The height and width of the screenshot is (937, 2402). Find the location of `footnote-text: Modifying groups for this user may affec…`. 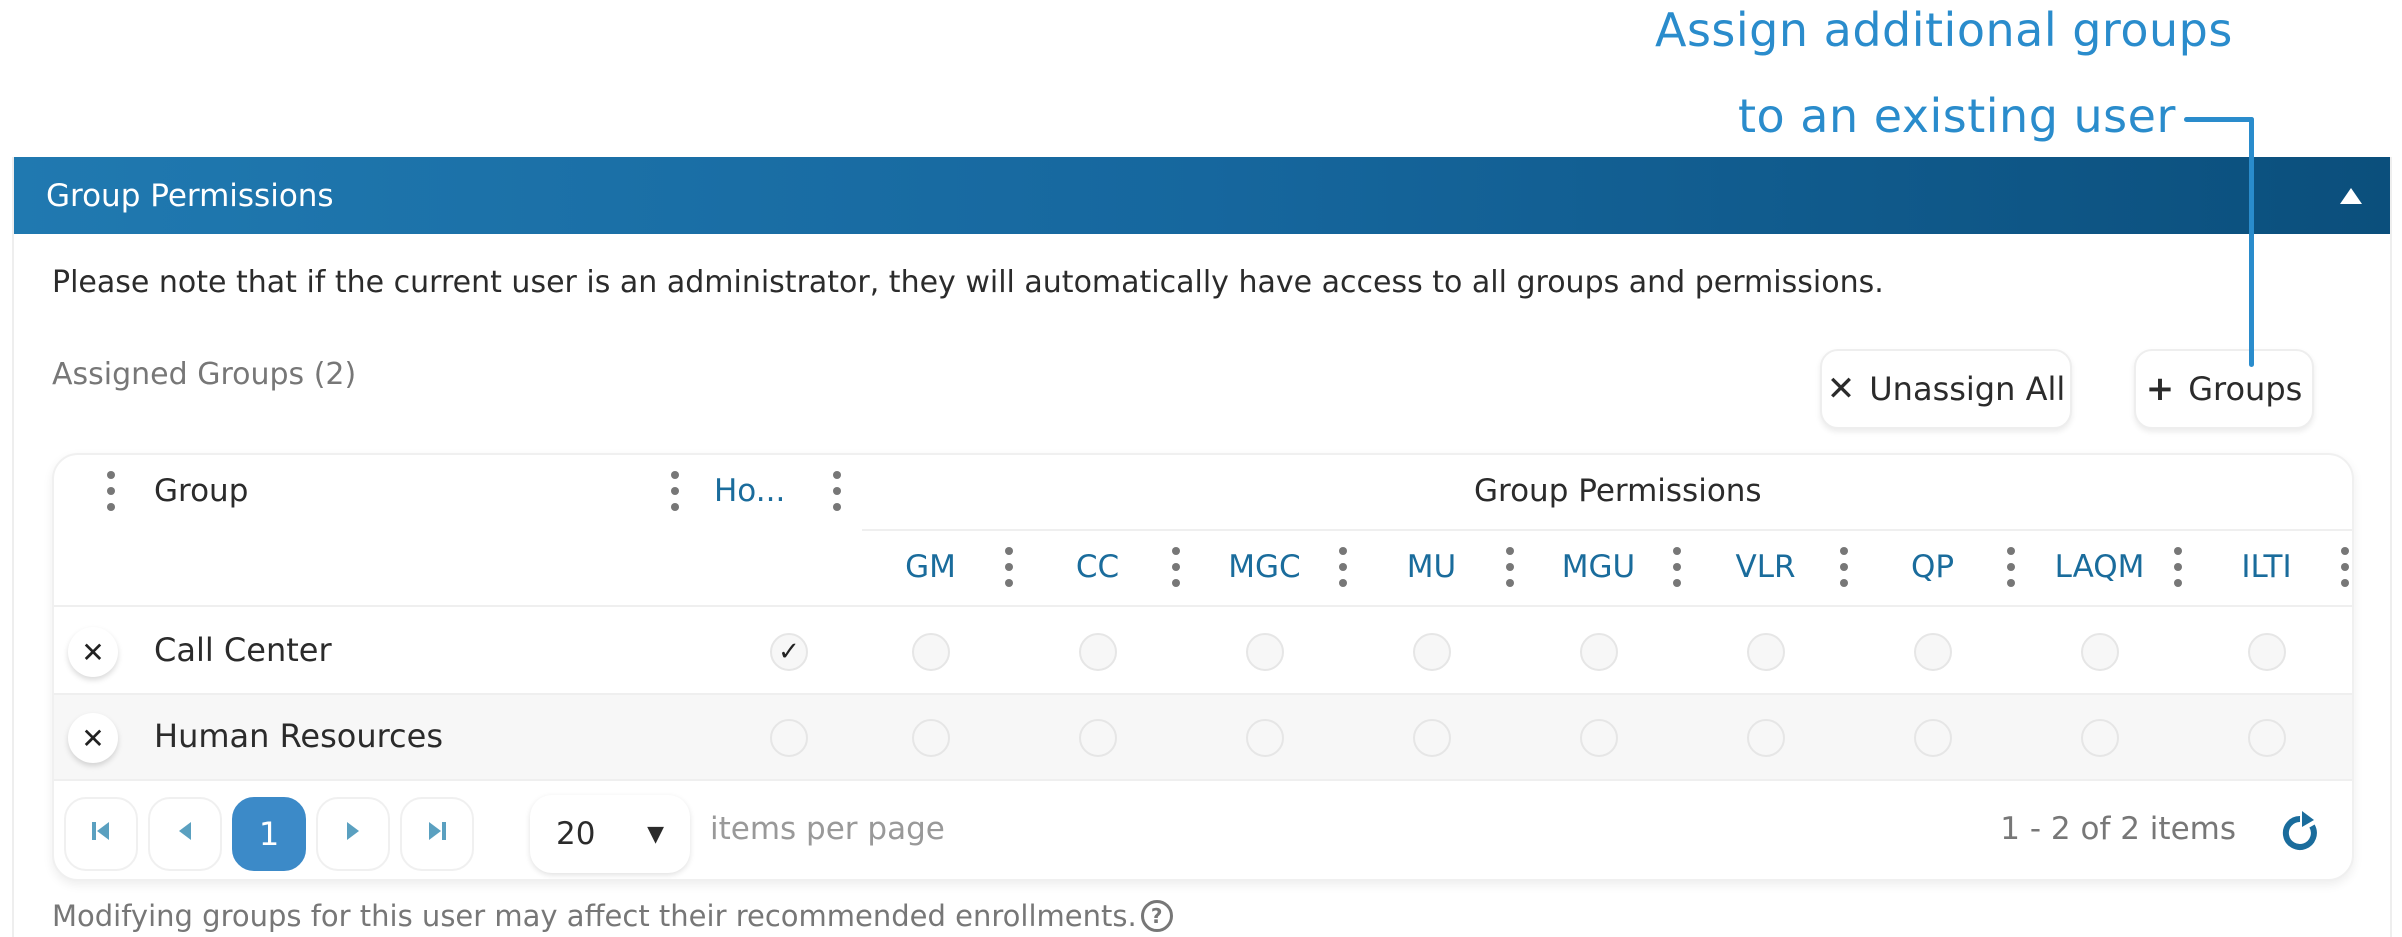

footnote-text: Modifying groups for this user may affec… is located at coordinates (594, 916).